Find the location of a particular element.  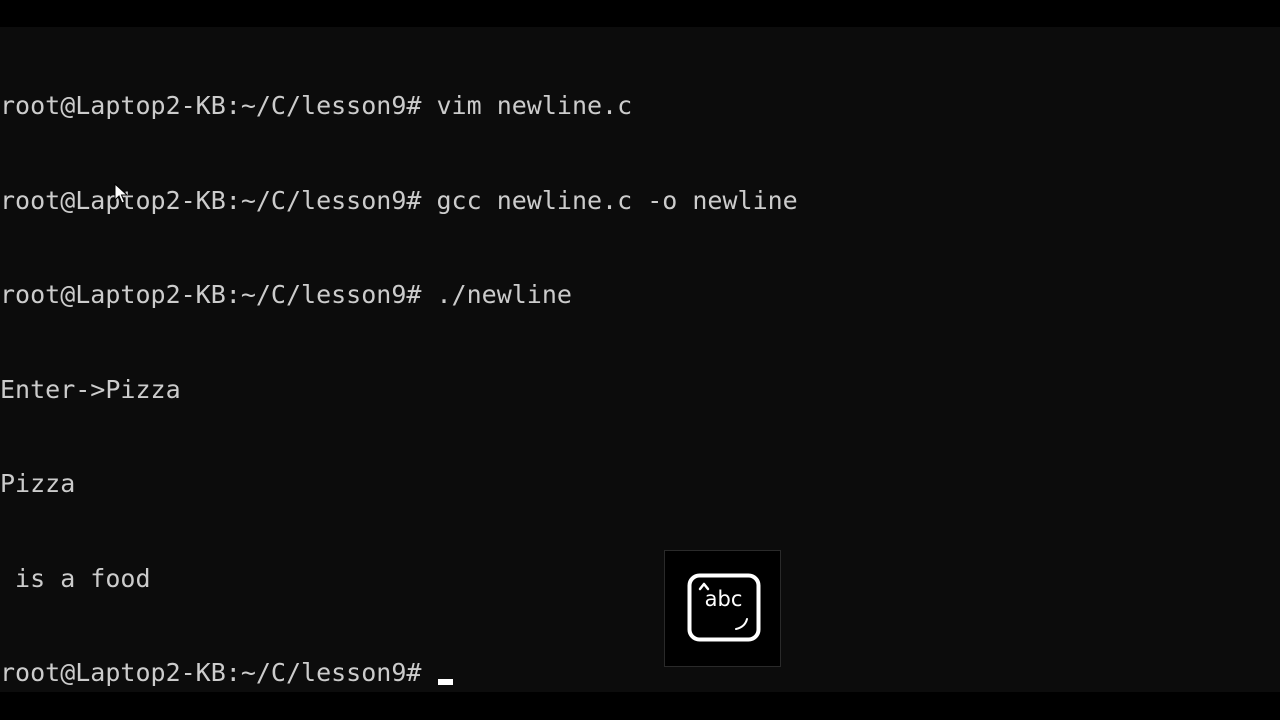

text-cursor is located at coordinates (445, 682).